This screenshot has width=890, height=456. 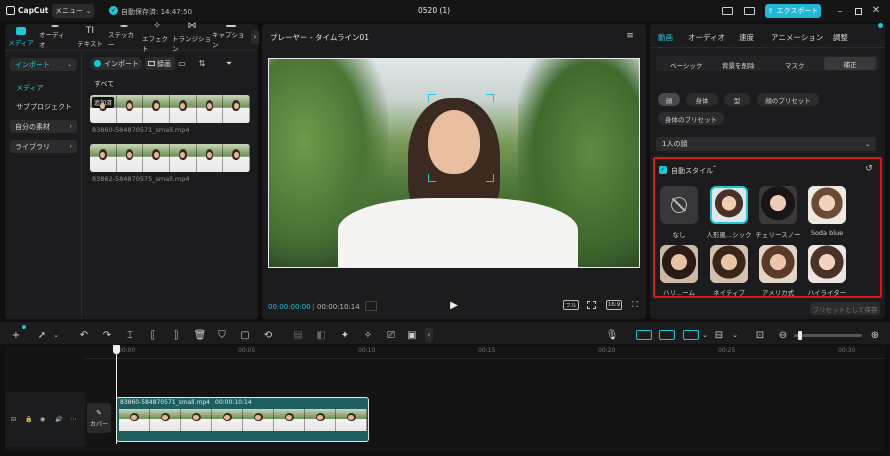 What do you see at coordinates (231, 37) in the screenshot?
I see `tab-caption: キャプション` at bounding box center [231, 37].